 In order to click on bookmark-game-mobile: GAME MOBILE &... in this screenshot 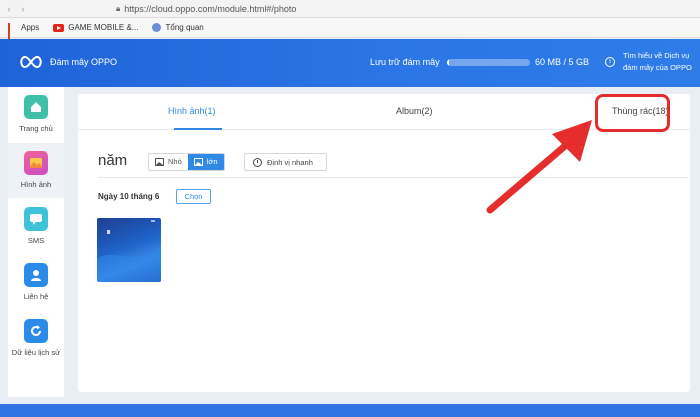, I will do `click(95, 27)`.